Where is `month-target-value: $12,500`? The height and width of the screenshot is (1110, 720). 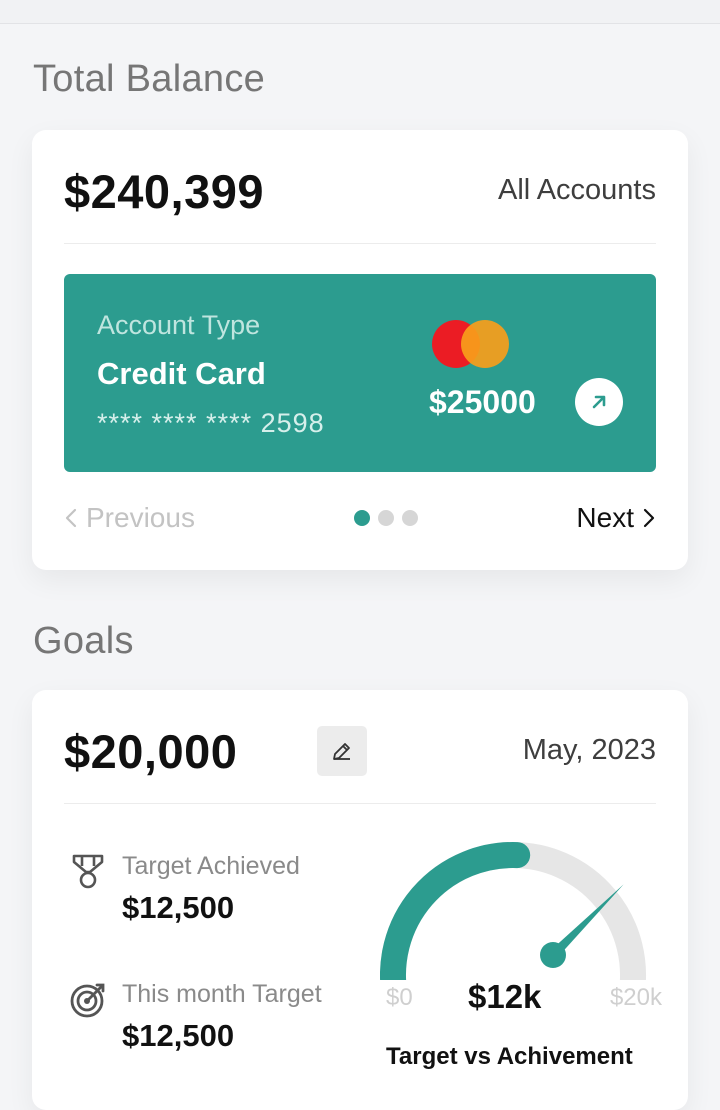
month-target-value: $12,500 is located at coordinates (178, 1035).